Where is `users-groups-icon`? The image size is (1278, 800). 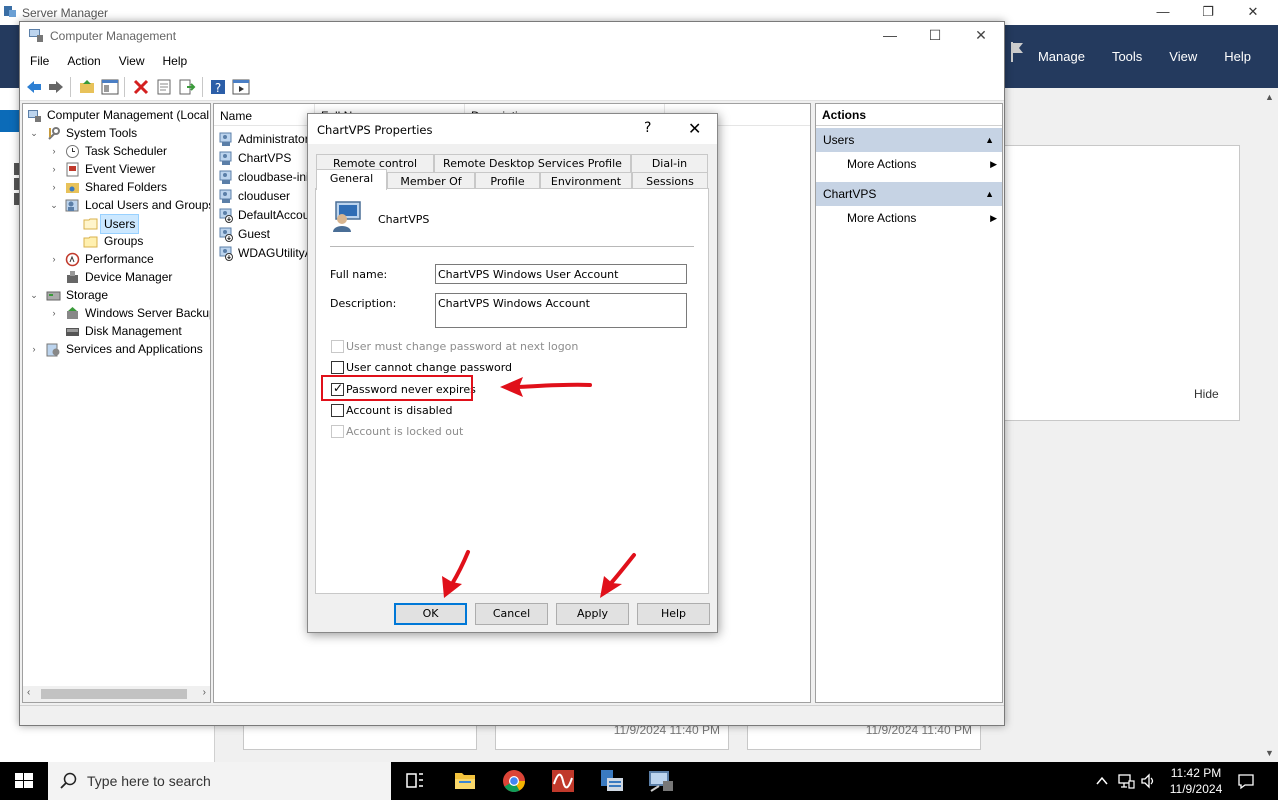
users-groups-icon is located at coordinates (72, 205).